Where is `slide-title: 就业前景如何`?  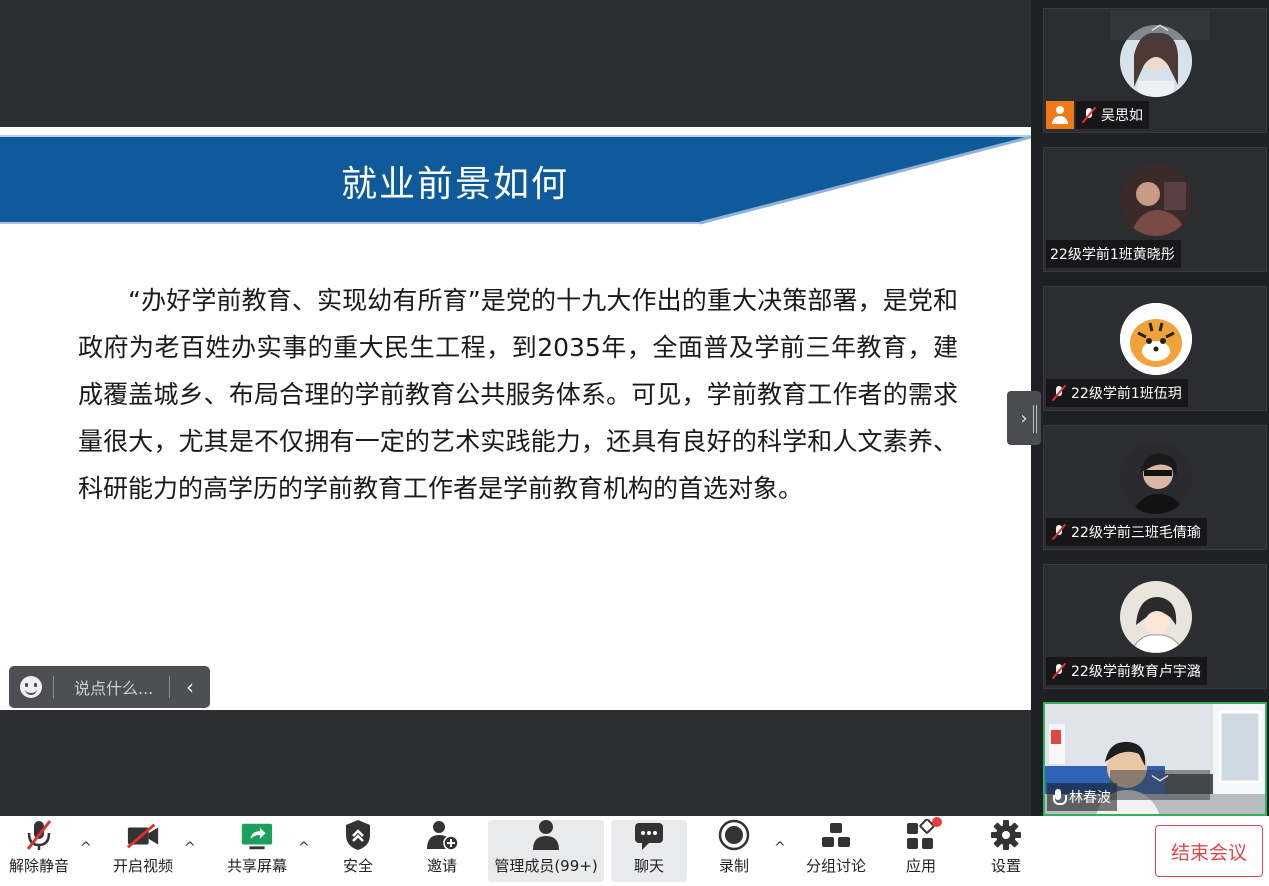
slide-title: 就业前景如何 is located at coordinates (454, 184).